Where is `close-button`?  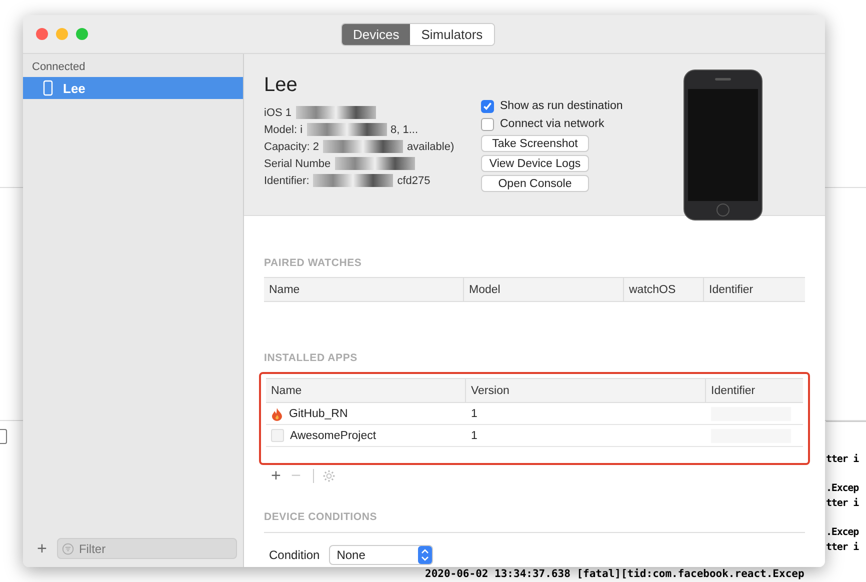
close-button is located at coordinates (42, 34).